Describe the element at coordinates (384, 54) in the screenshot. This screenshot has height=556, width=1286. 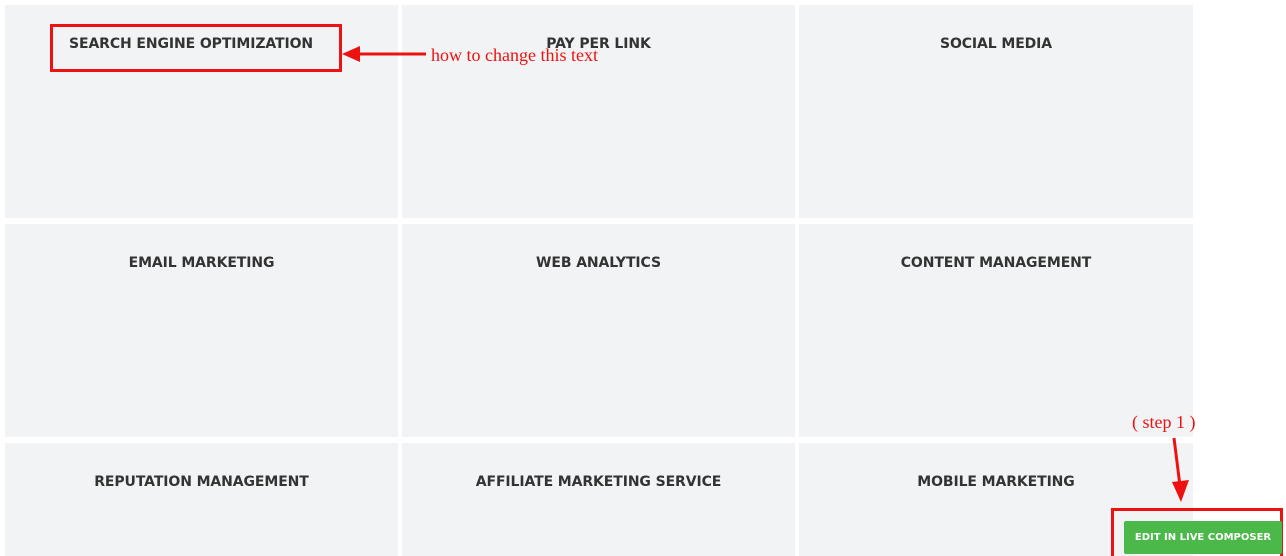
I see `left-arrow-icon` at that location.